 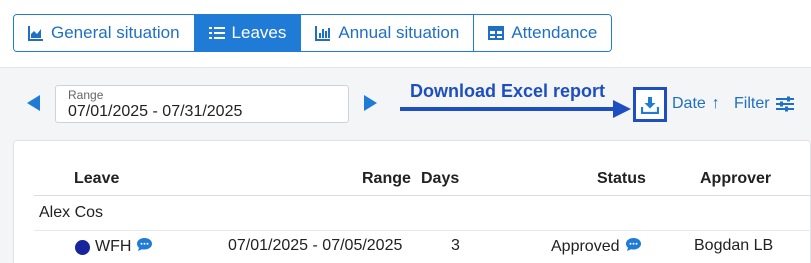 I want to click on download-annotation-text: Download Excel report, so click(x=508, y=91).